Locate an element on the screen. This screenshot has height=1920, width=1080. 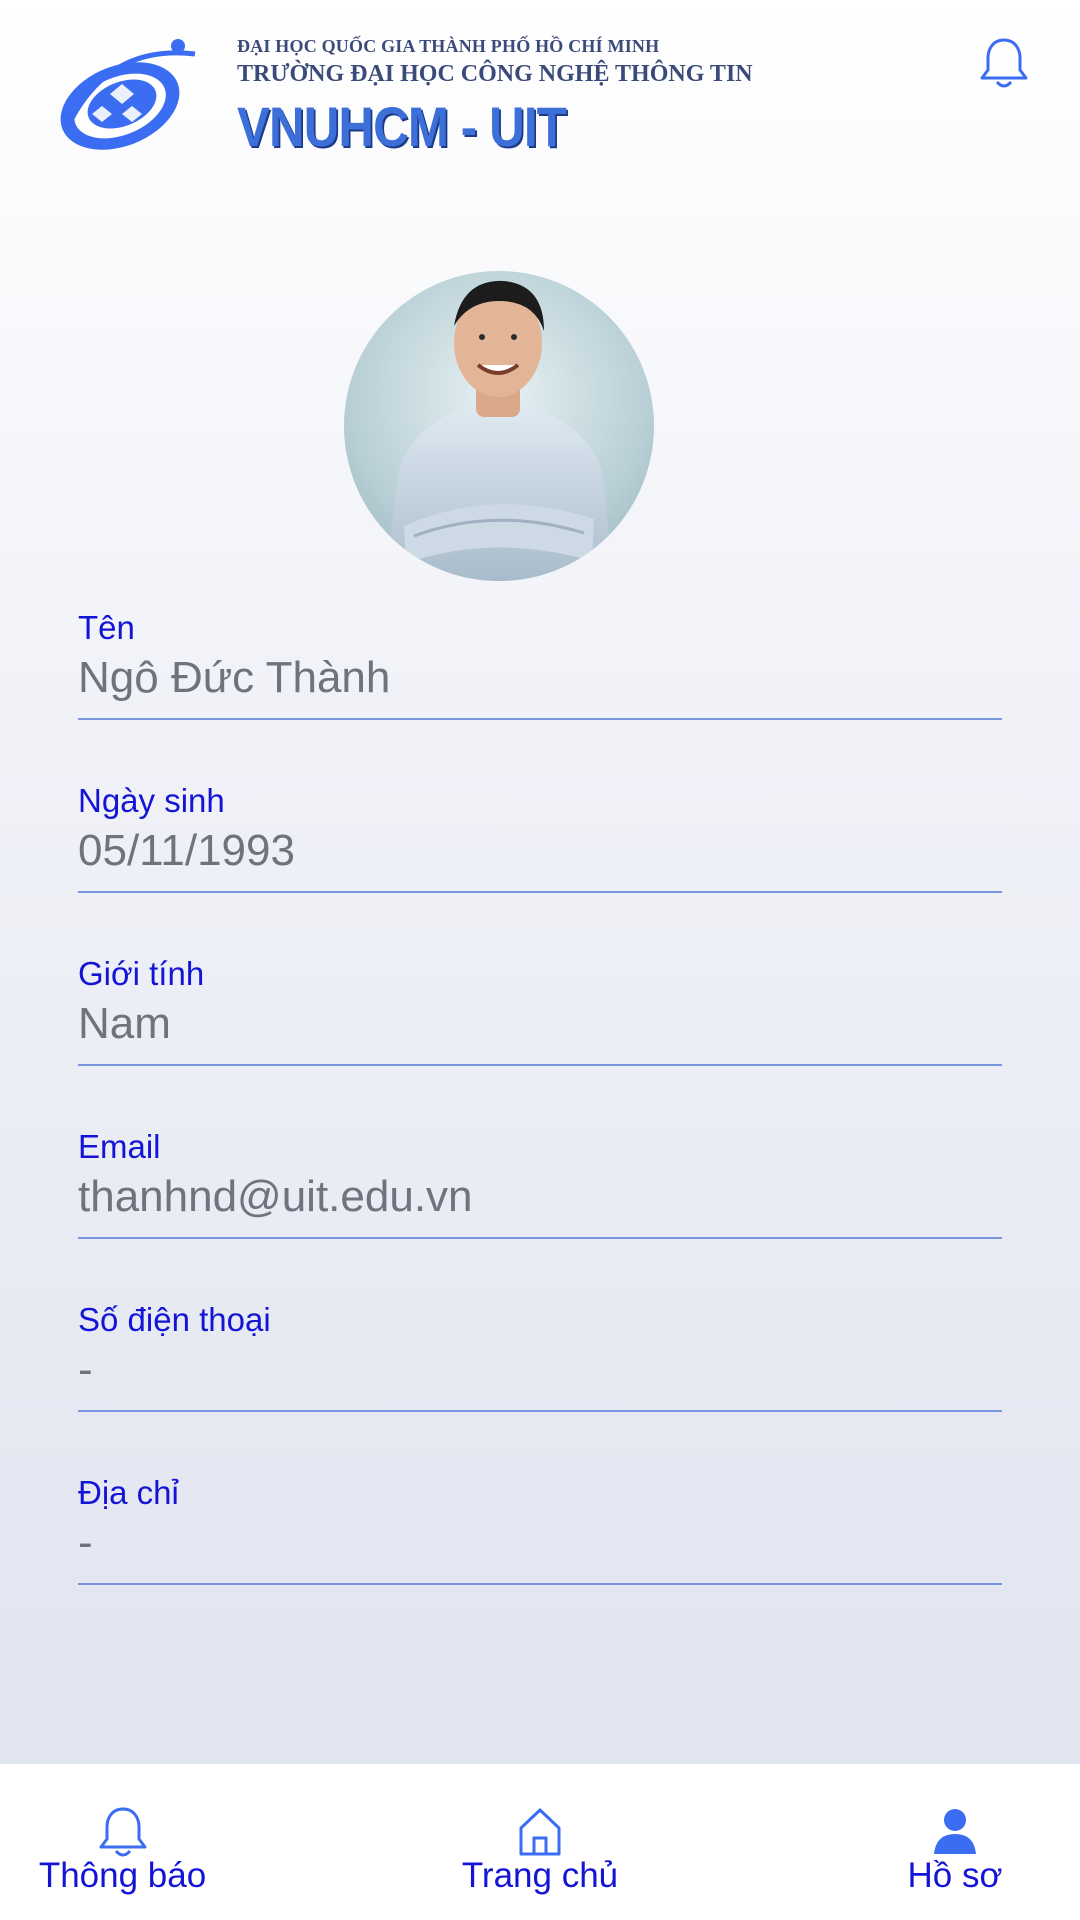
field-label: Địa chỉ is located at coordinates (128, 1492).